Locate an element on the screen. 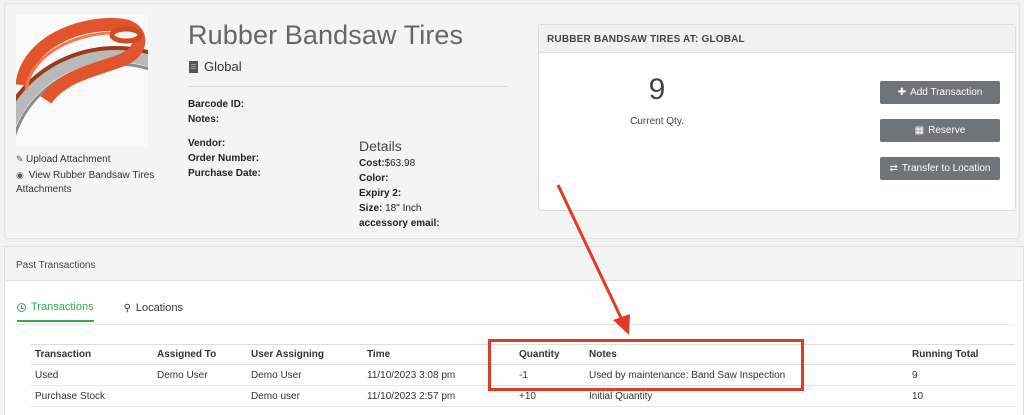 This screenshot has height=415, width=1024. field-label: Purchase Date: is located at coordinates (224, 173).